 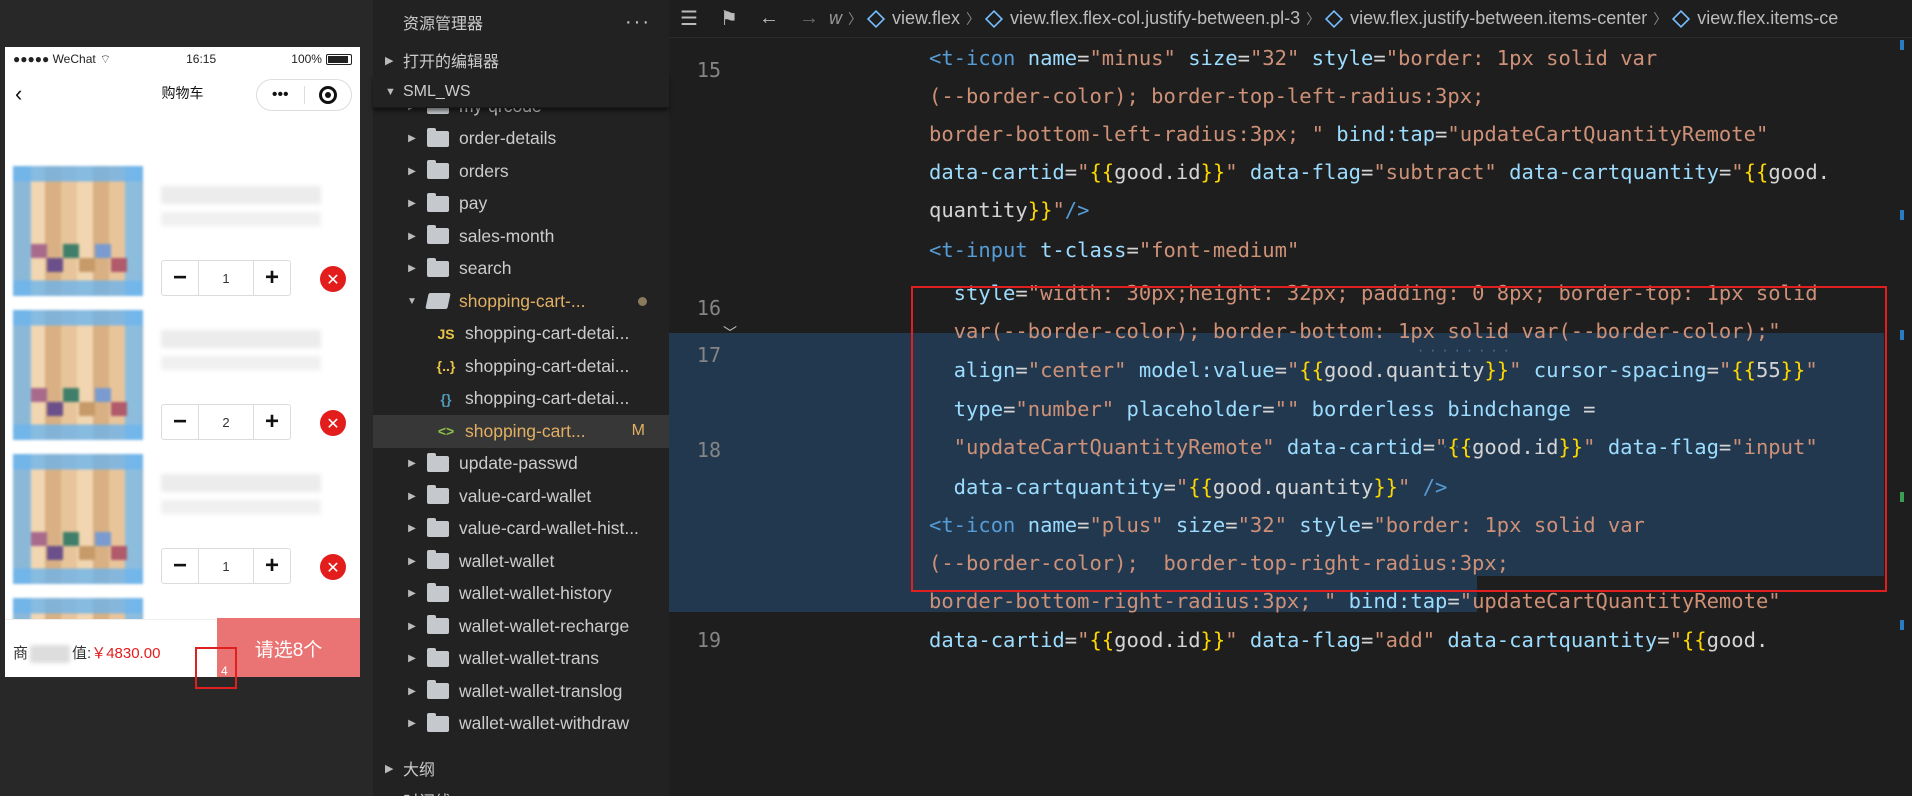 What do you see at coordinates (446, 398) in the screenshot?
I see `style-file-icon: {}` at bounding box center [446, 398].